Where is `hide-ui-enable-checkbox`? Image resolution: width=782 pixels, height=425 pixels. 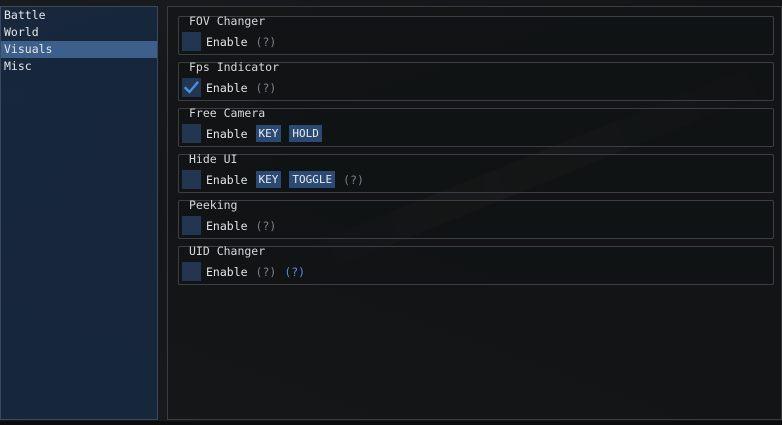 hide-ui-enable-checkbox is located at coordinates (191, 179).